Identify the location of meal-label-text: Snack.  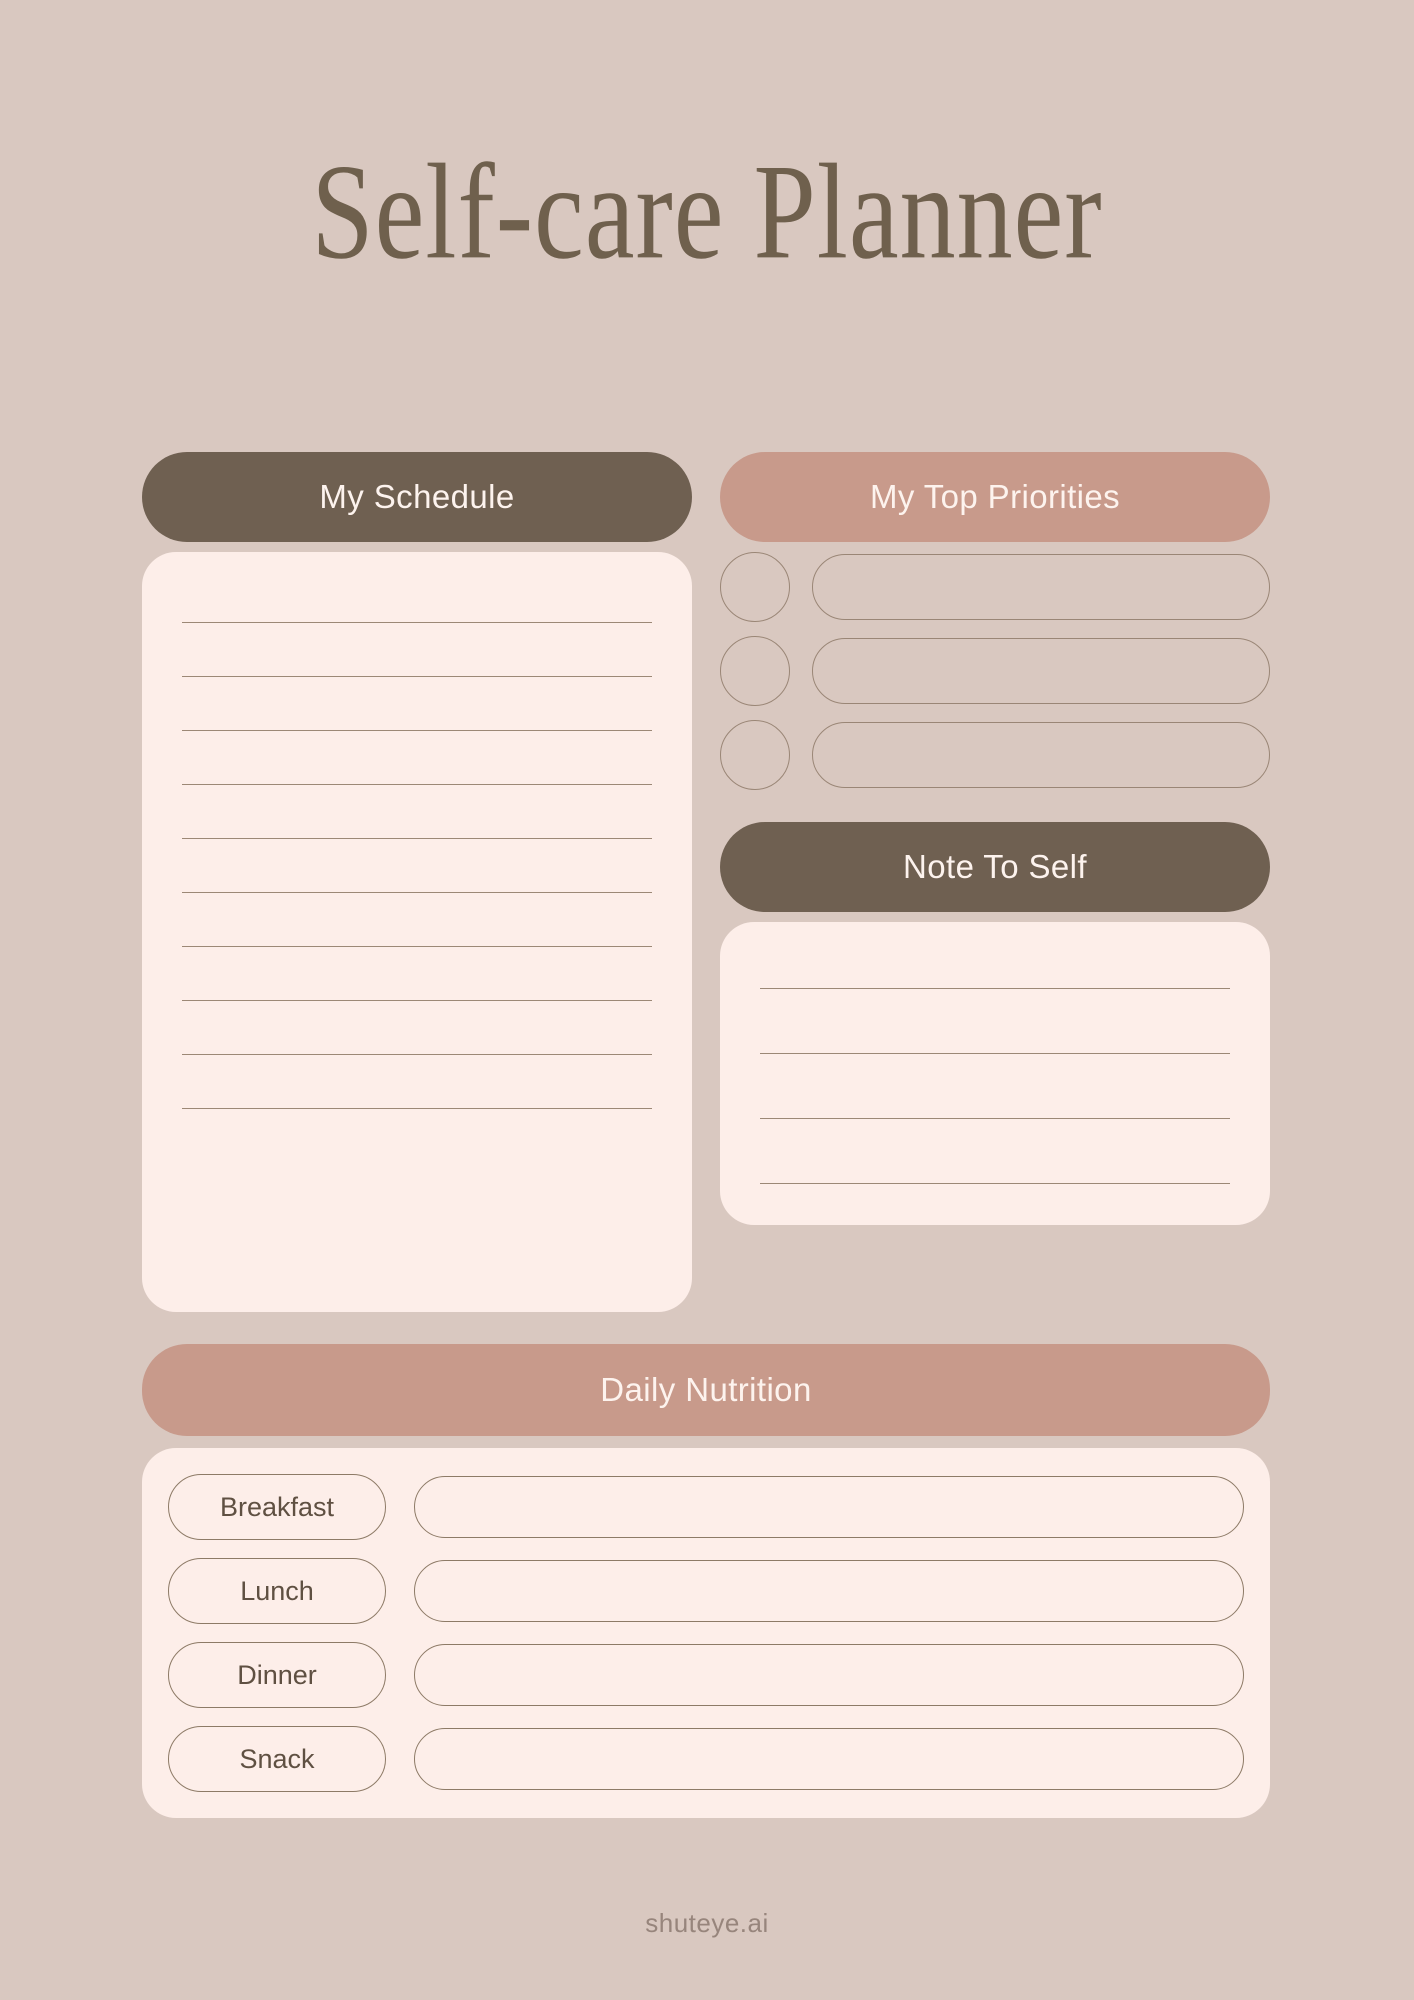
(277, 1758).